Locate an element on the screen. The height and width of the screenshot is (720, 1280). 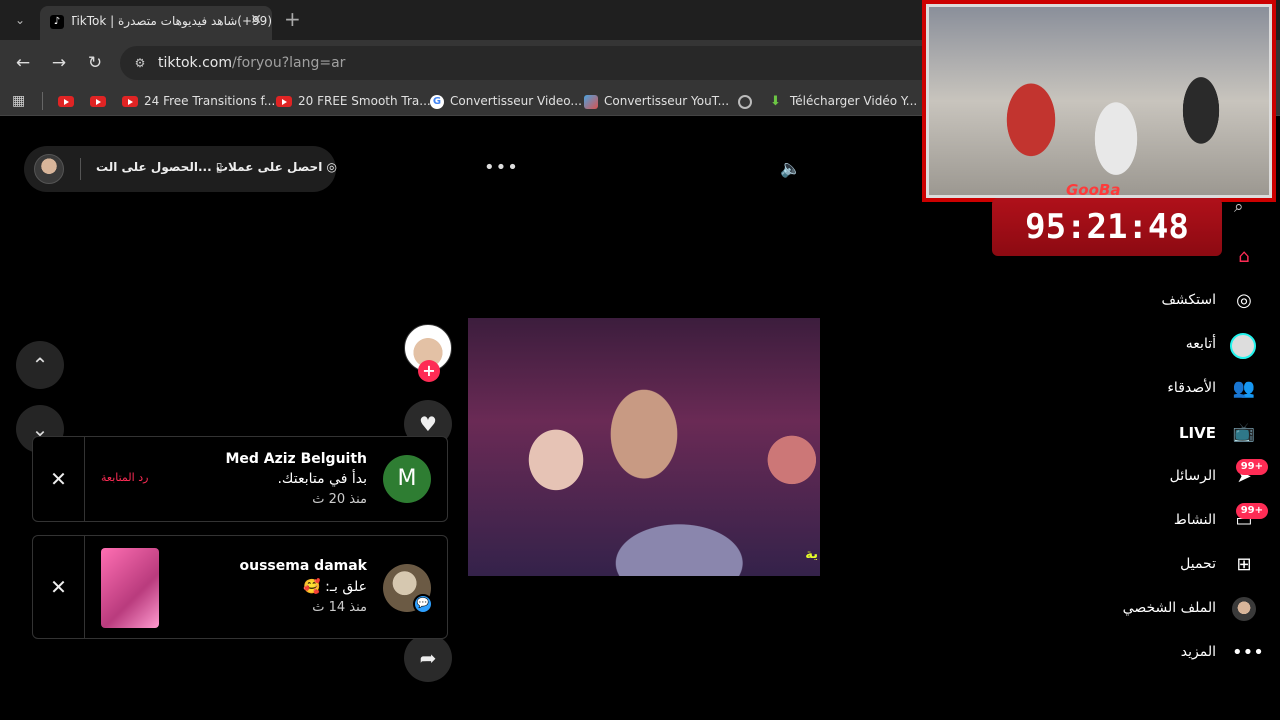
follow-plus-button: + is located at coordinates (429, 371).